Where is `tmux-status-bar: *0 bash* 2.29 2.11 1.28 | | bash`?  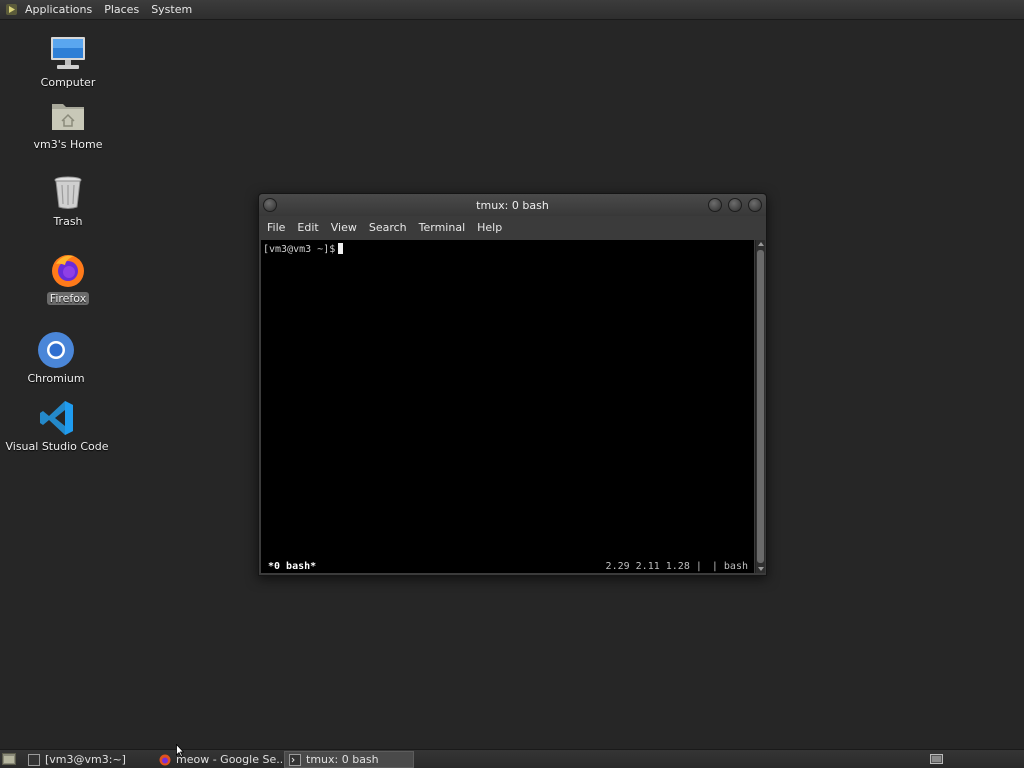 tmux-status-bar: *0 bash* 2.29 2.11 1.28 | | bash is located at coordinates (507, 566).